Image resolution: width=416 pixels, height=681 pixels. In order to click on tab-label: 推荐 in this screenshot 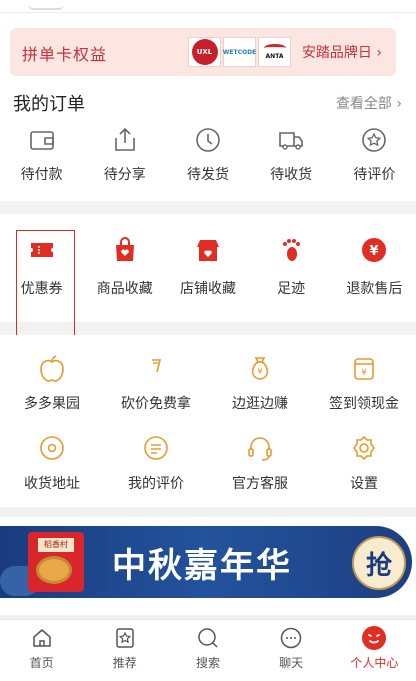, I will do `click(124, 663)`.